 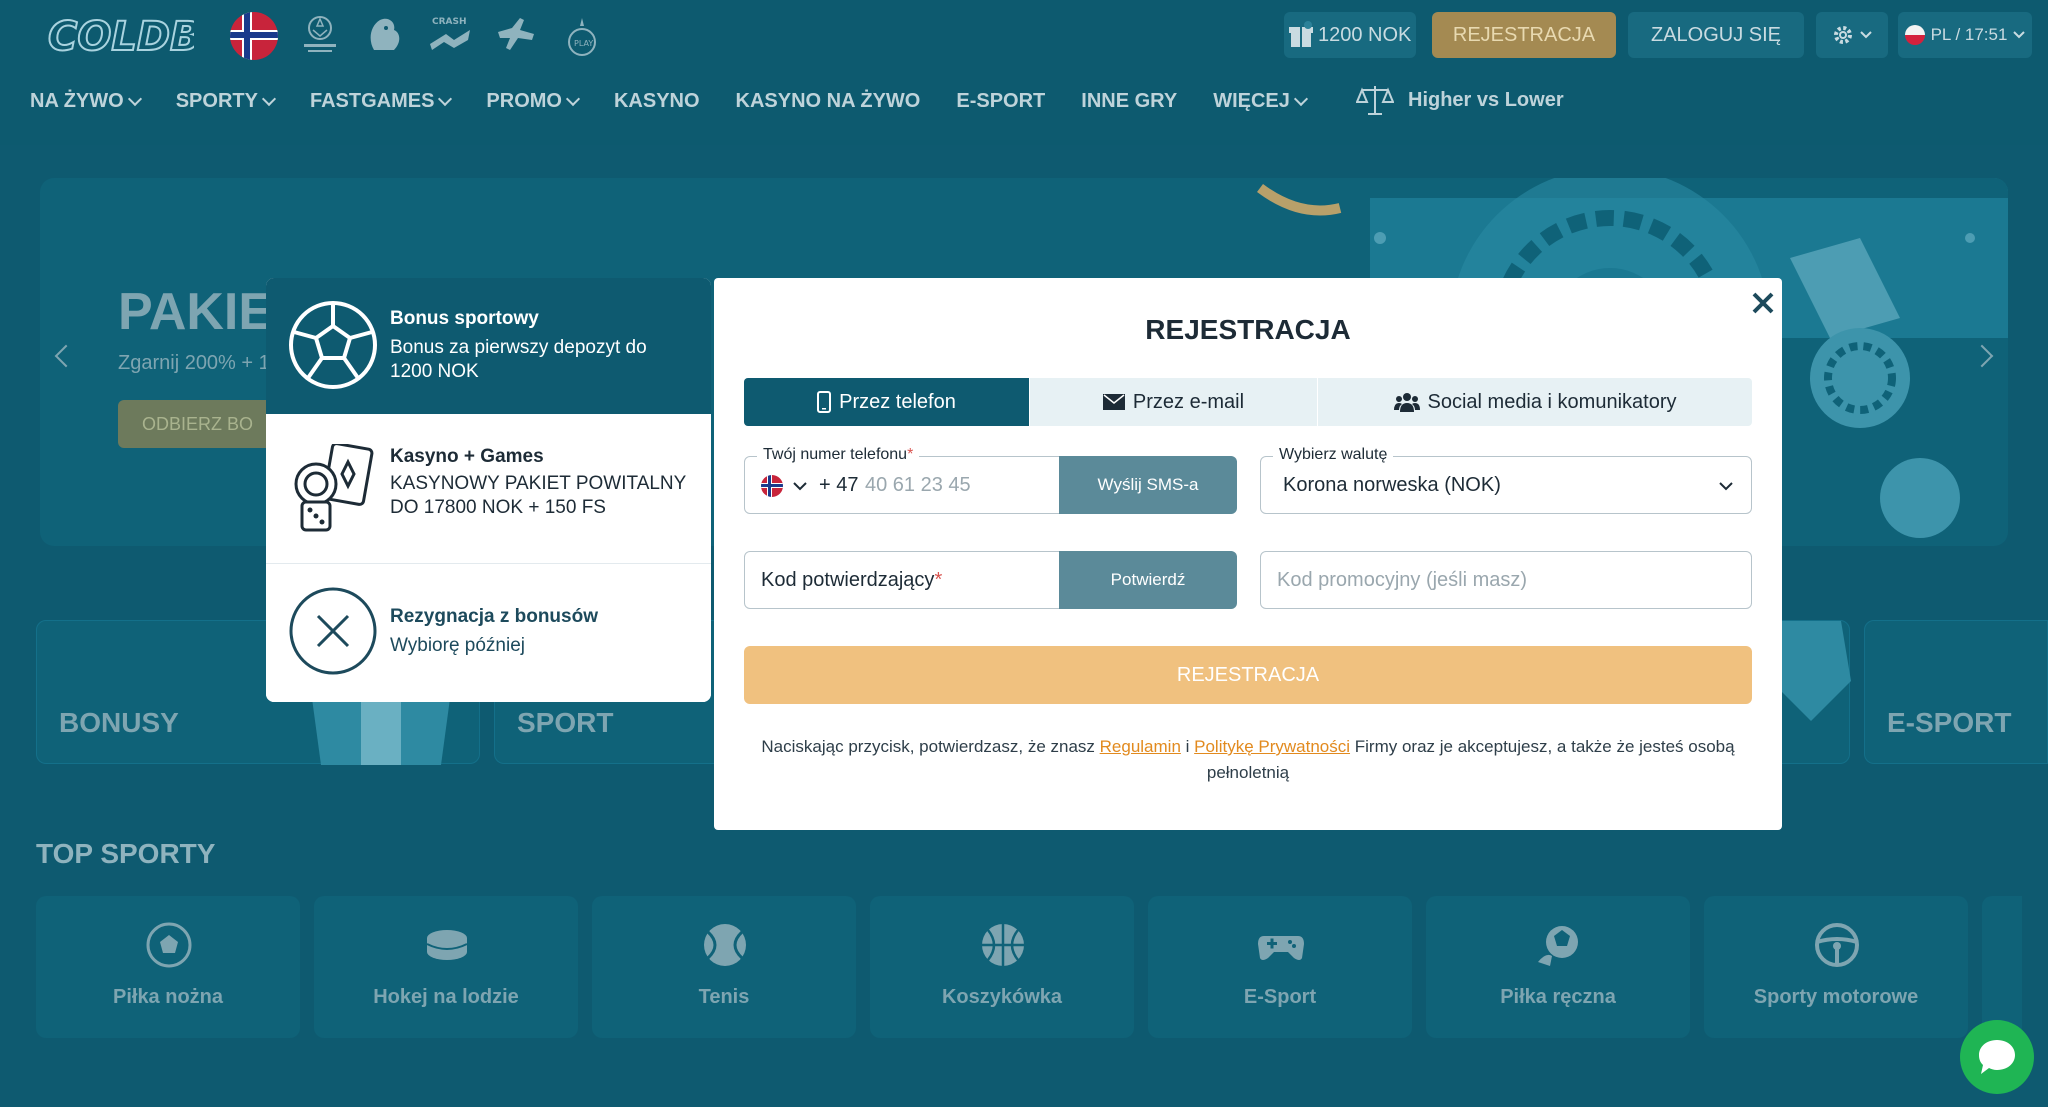 What do you see at coordinates (86, 101) in the screenshot?
I see `nav-item-live: NA ŻYWO` at bounding box center [86, 101].